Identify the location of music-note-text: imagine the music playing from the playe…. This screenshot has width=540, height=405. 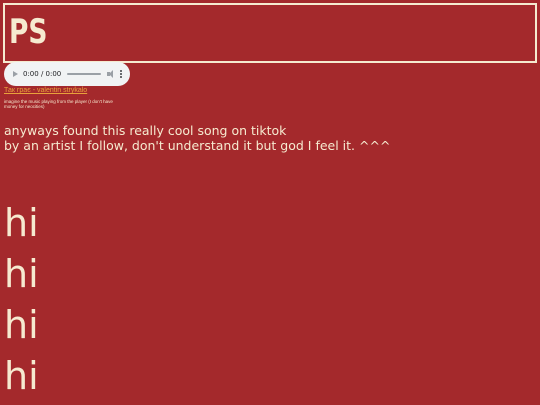
(58, 104).